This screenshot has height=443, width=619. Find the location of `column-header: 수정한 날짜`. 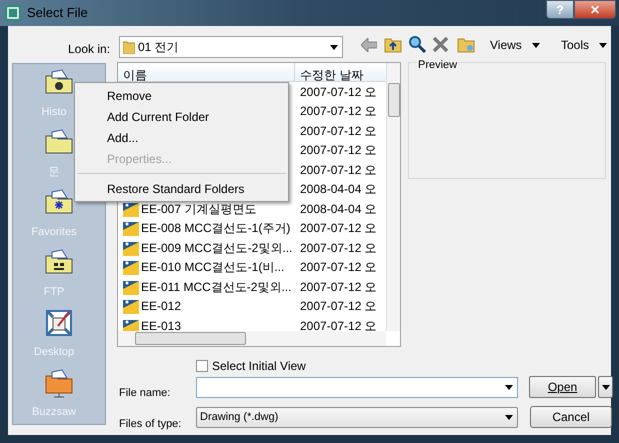

column-header: 수정한 날짜 is located at coordinates (340, 72).